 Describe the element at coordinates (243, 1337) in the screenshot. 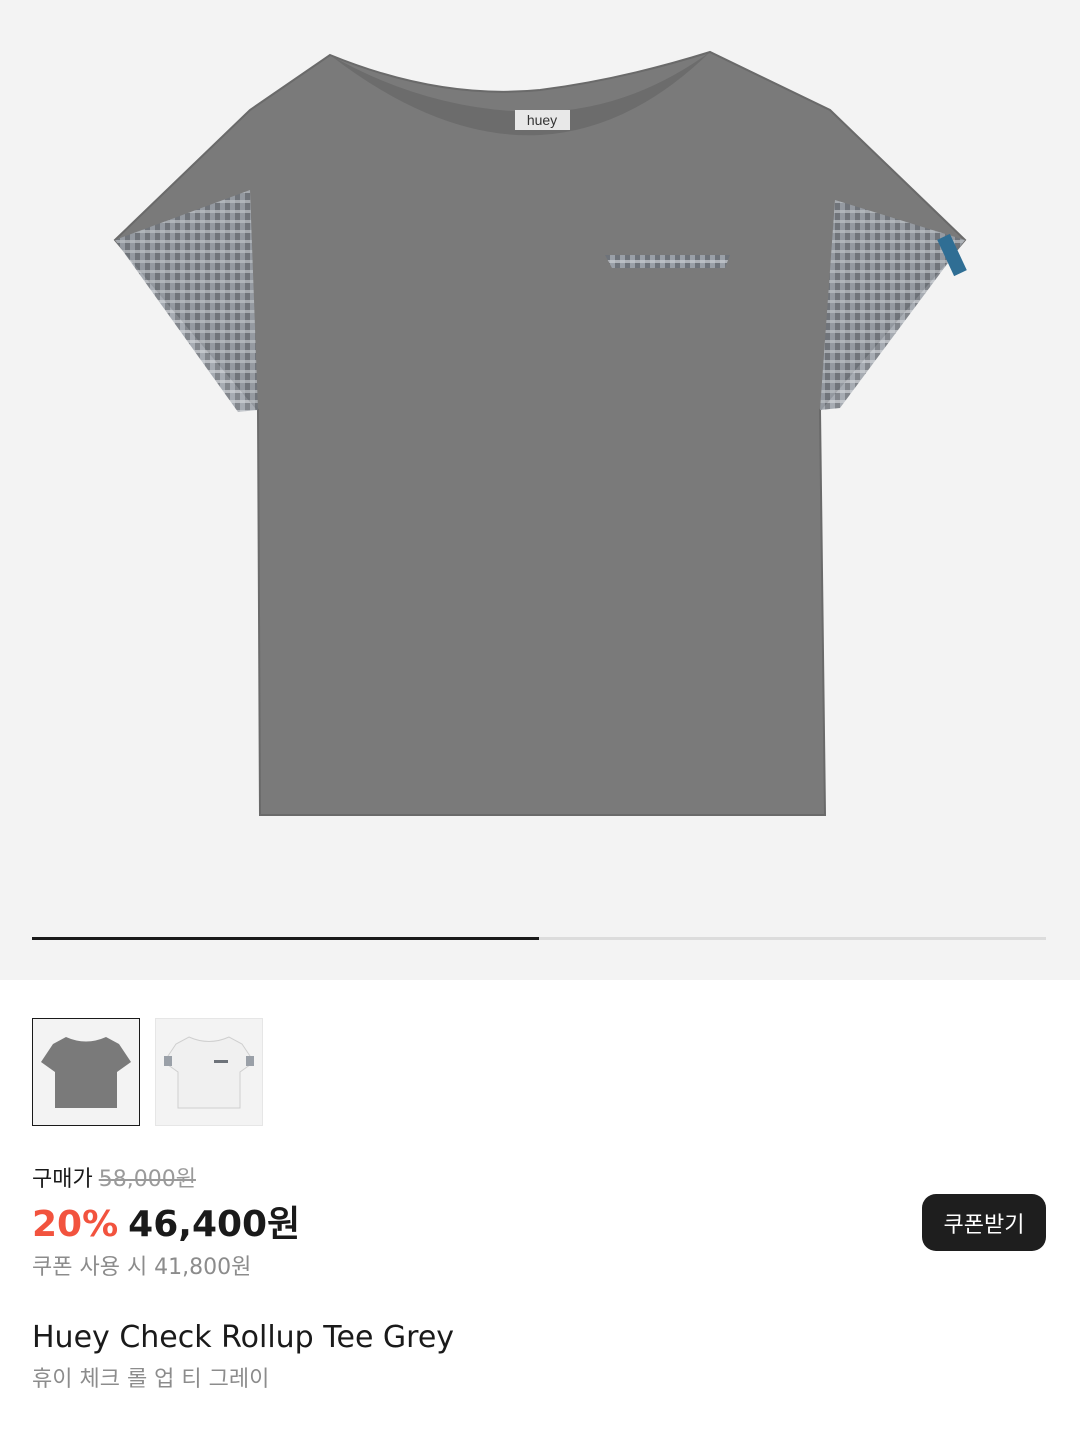

I see `product-title: Huey Check Rollup Tee Grey` at that location.